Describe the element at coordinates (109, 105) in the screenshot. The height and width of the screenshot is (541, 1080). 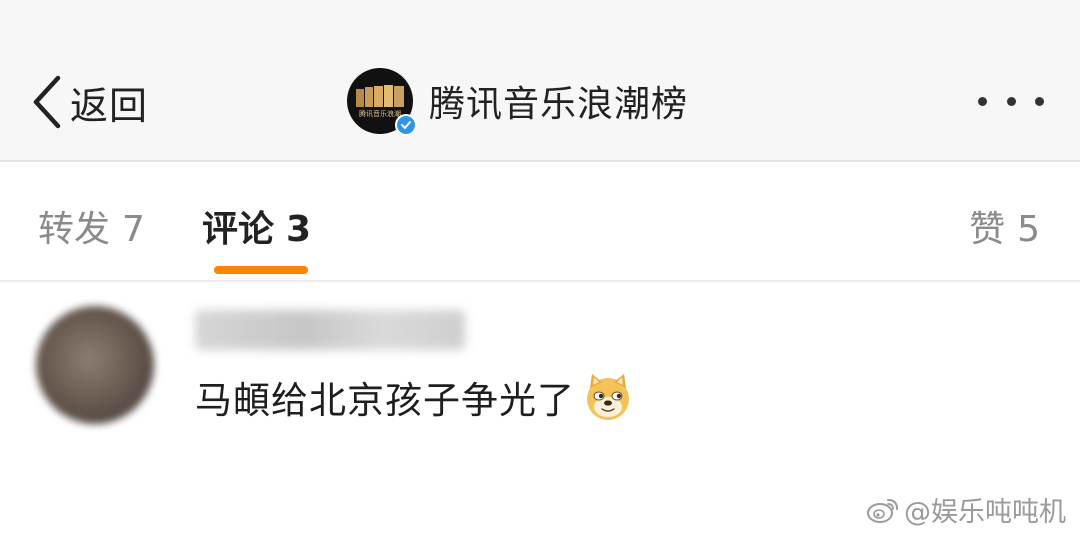
I see `back-label: 返回` at that location.